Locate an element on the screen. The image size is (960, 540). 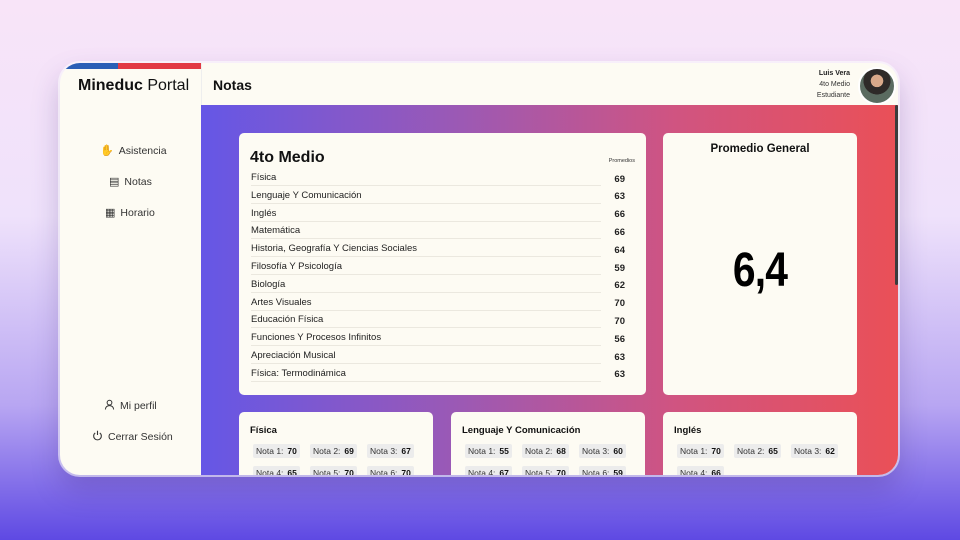
course-name: Lenguaje Y Comunicación is located at coordinates (426, 197).